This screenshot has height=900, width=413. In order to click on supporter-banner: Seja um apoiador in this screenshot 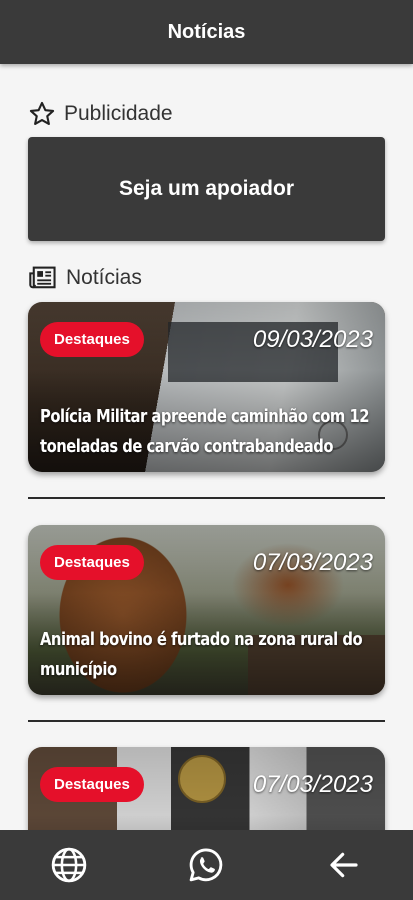, I will do `click(206, 189)`.